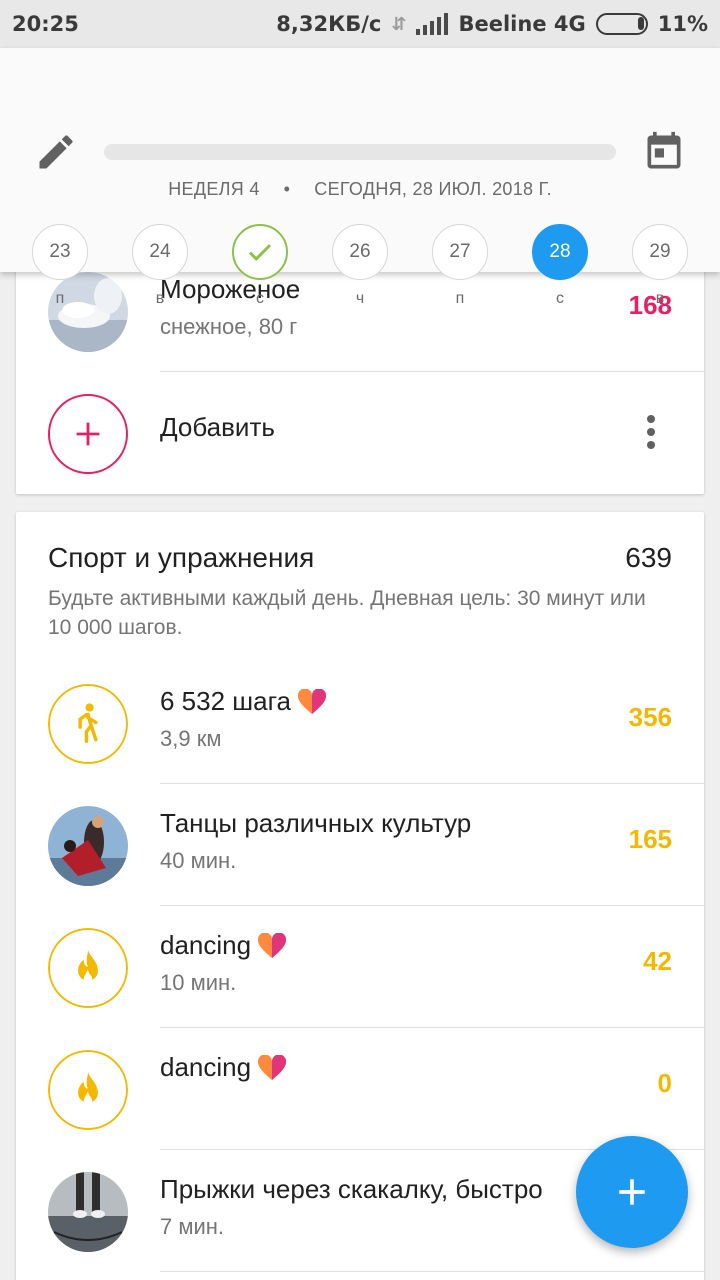 The height and width of the screenshot is (1280, 720). What do you see at coordinates (664, 152) in the screenshot?
I see `calendar-icon` at bounding box center [664, 152].